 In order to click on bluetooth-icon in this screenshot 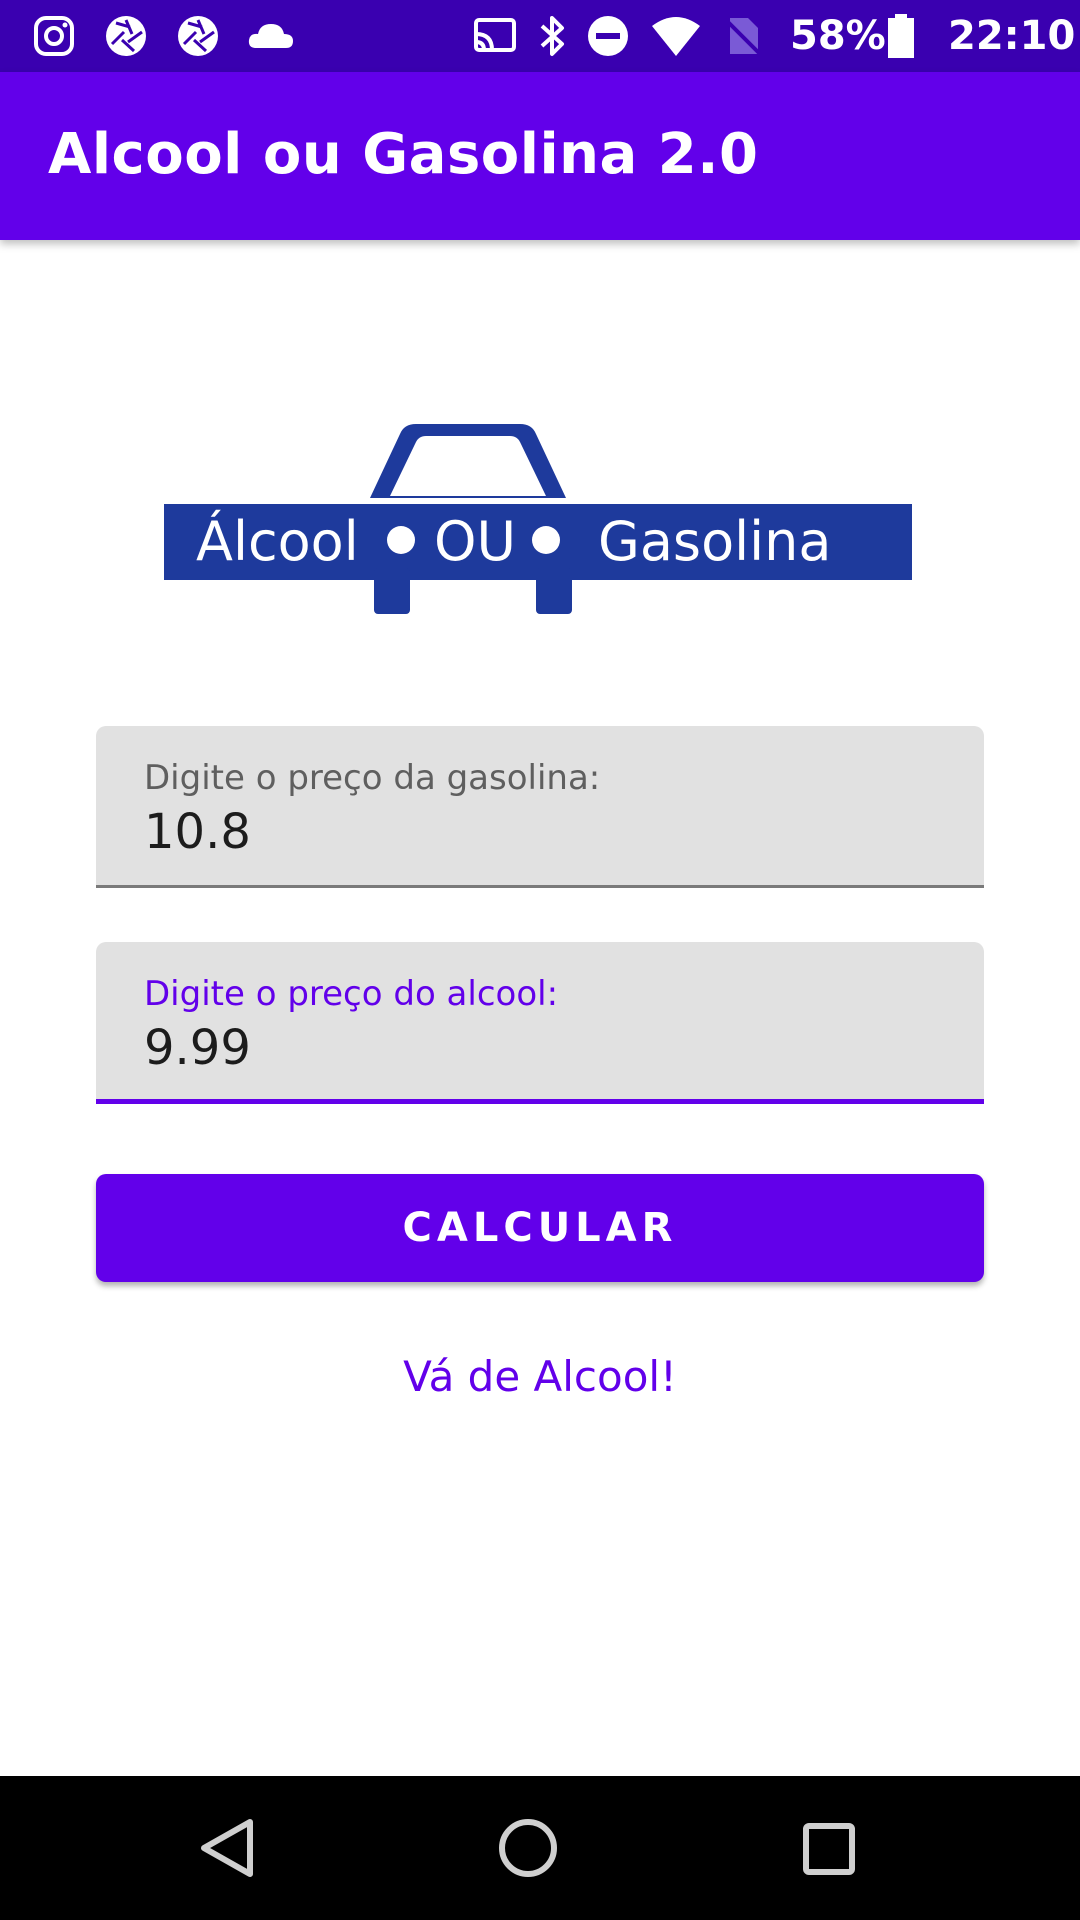, I will do `click(552, 36)`.